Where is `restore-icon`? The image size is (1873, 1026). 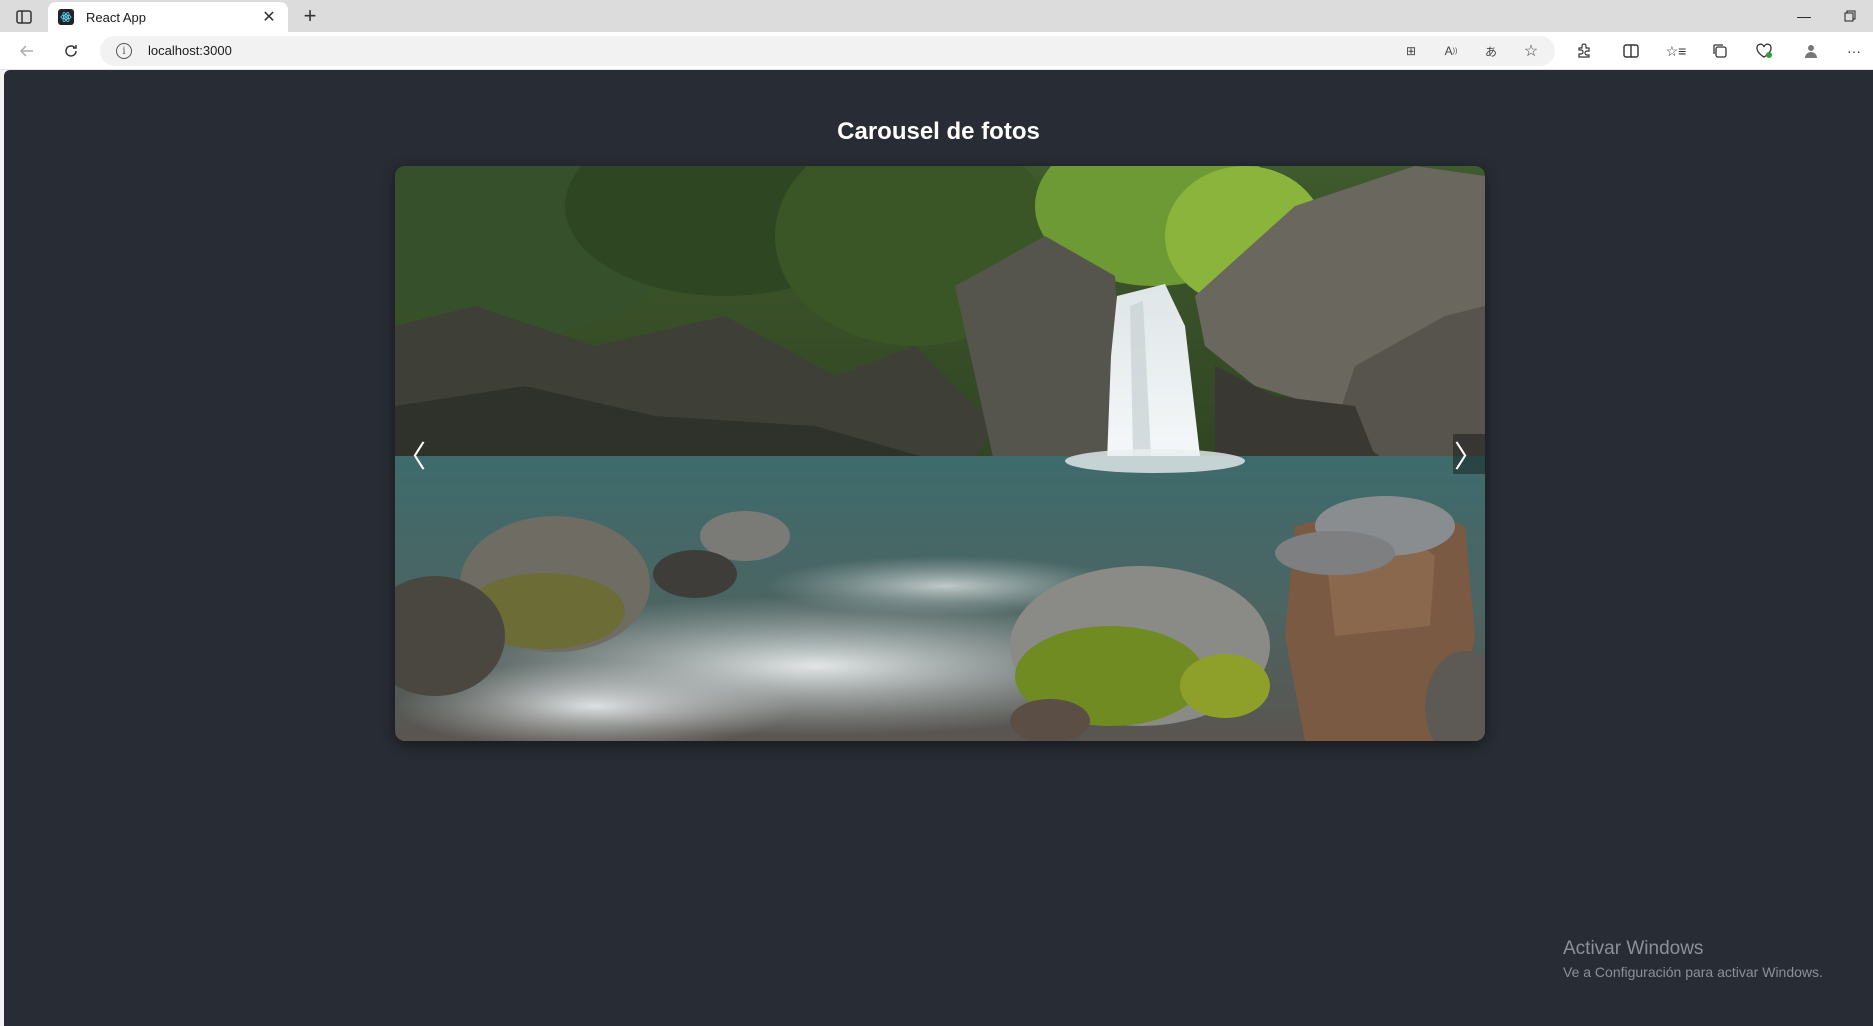
restore-icon is located at coordinates (1850, 16).